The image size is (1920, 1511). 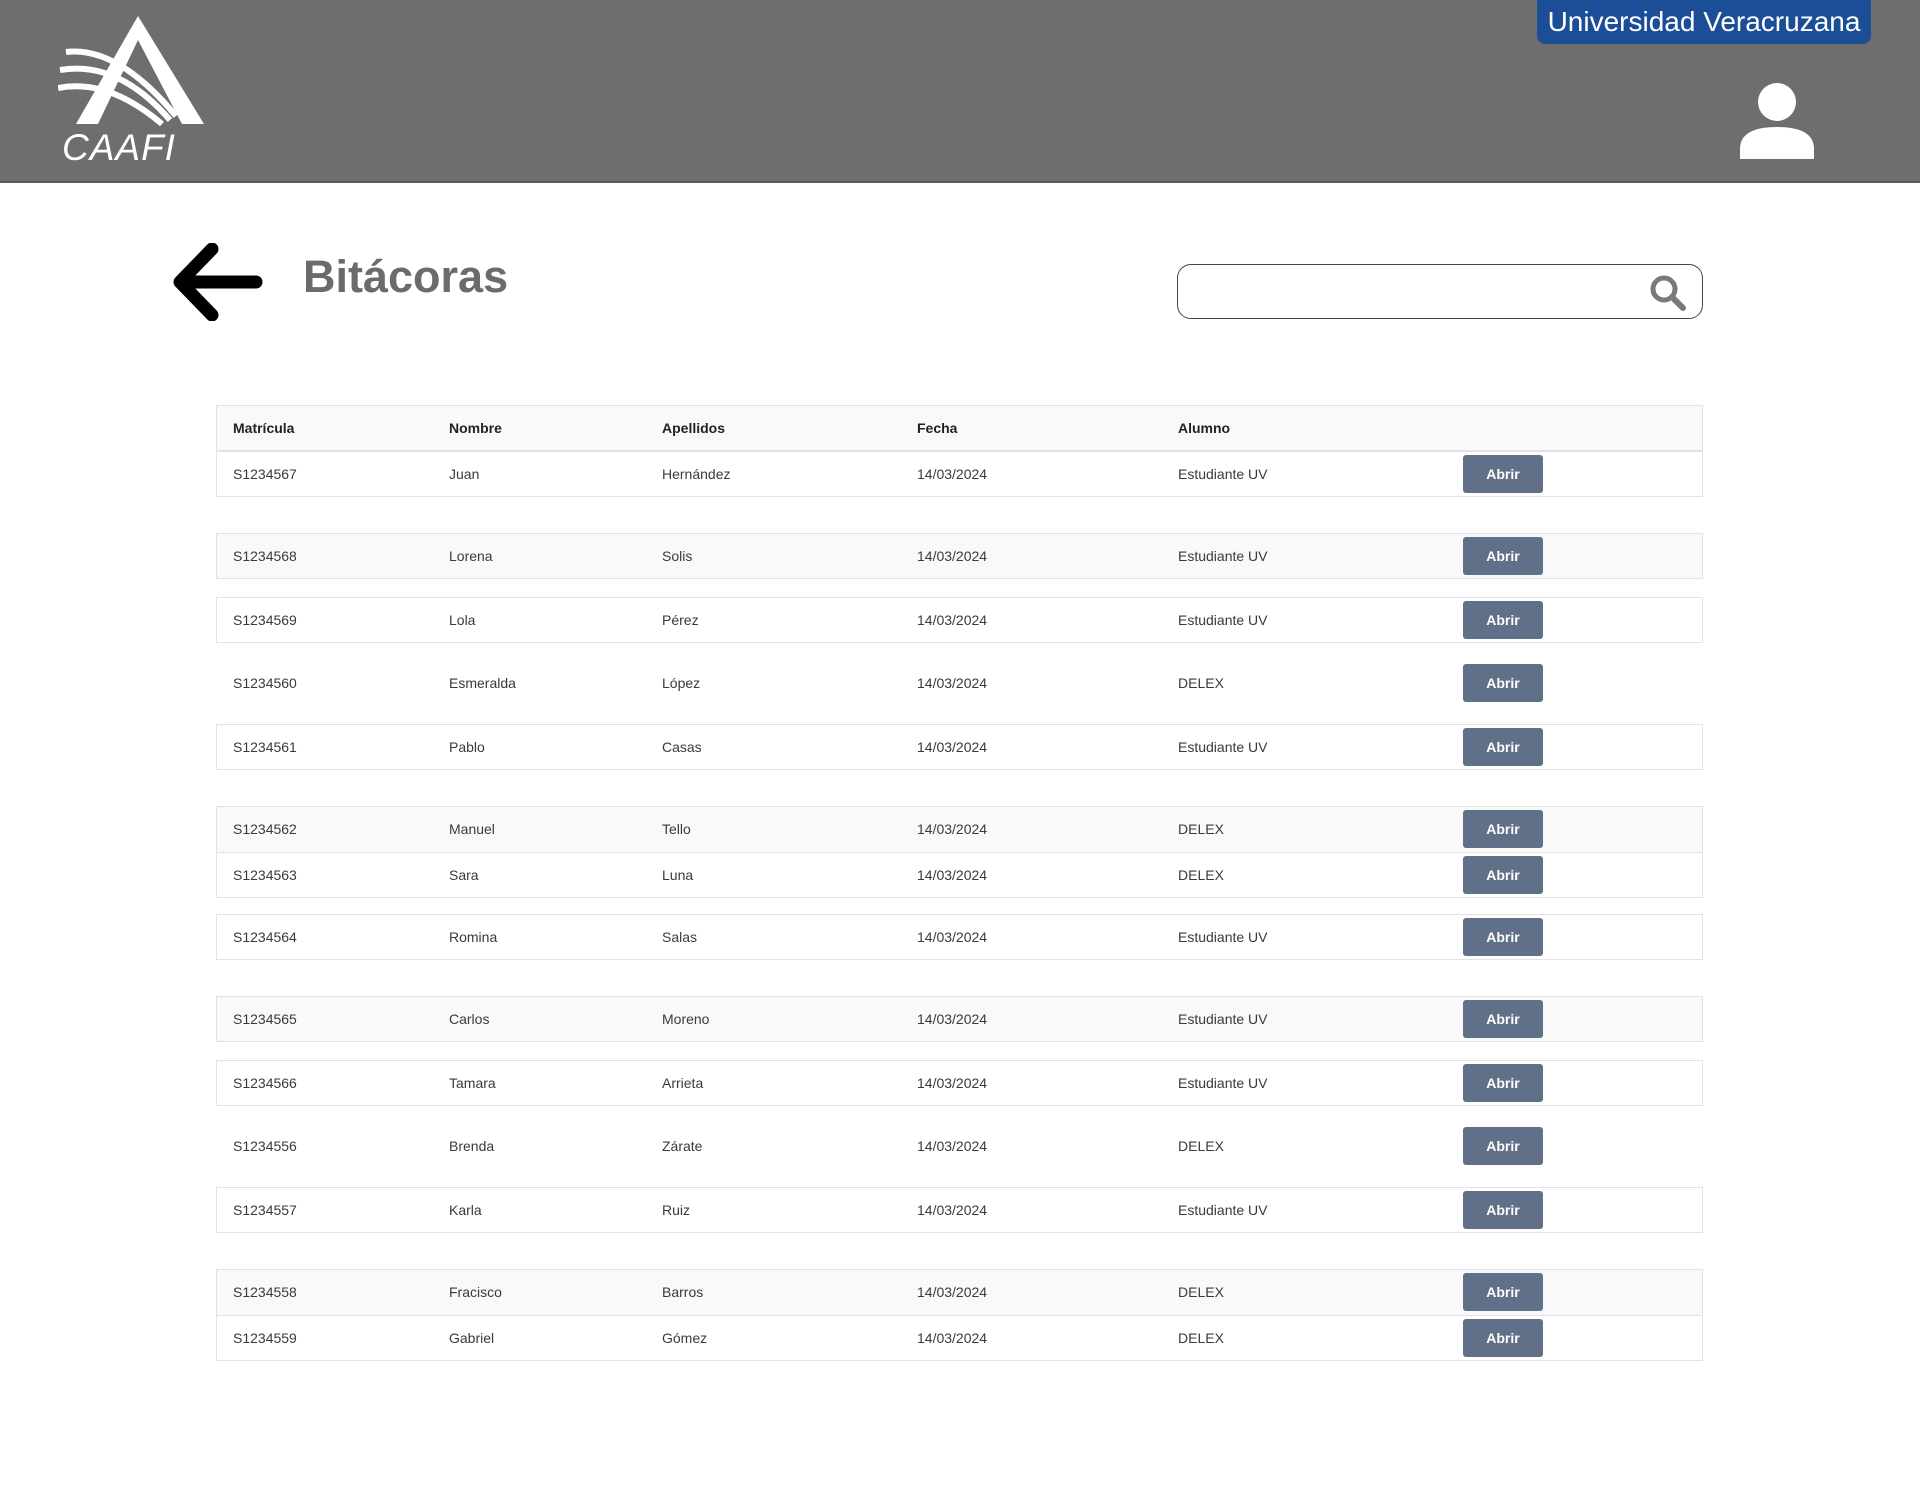 I want to click on cell-nombre: Esmeralda, so click(x=482, y=683).